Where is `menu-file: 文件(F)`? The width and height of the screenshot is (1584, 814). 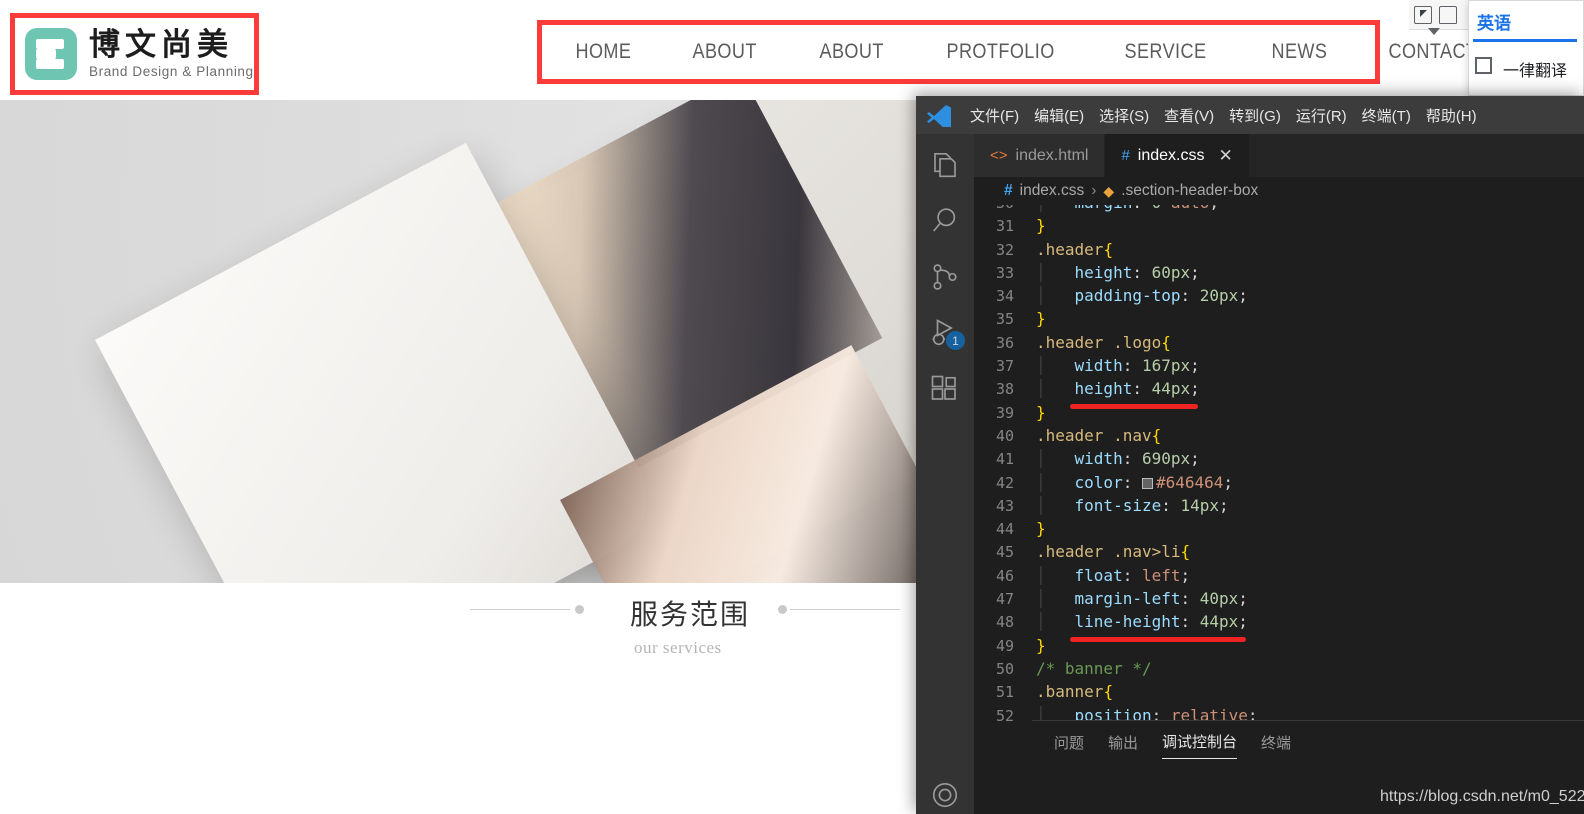
menu-file: 文件(F) is located at coordinates (994, 115).